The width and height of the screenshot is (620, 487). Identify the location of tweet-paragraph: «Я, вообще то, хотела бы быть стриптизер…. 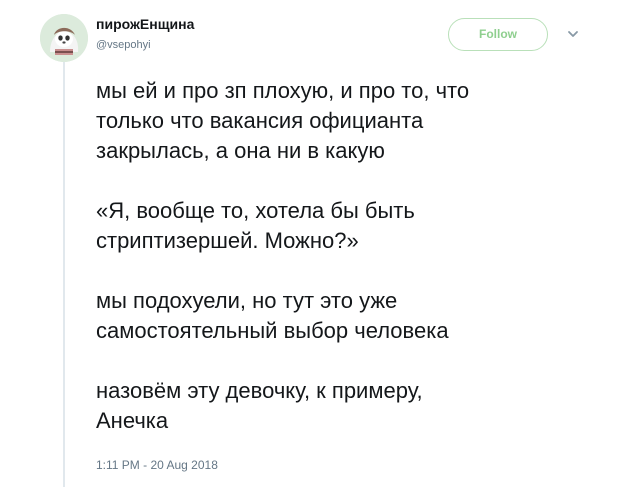
(346, 226).